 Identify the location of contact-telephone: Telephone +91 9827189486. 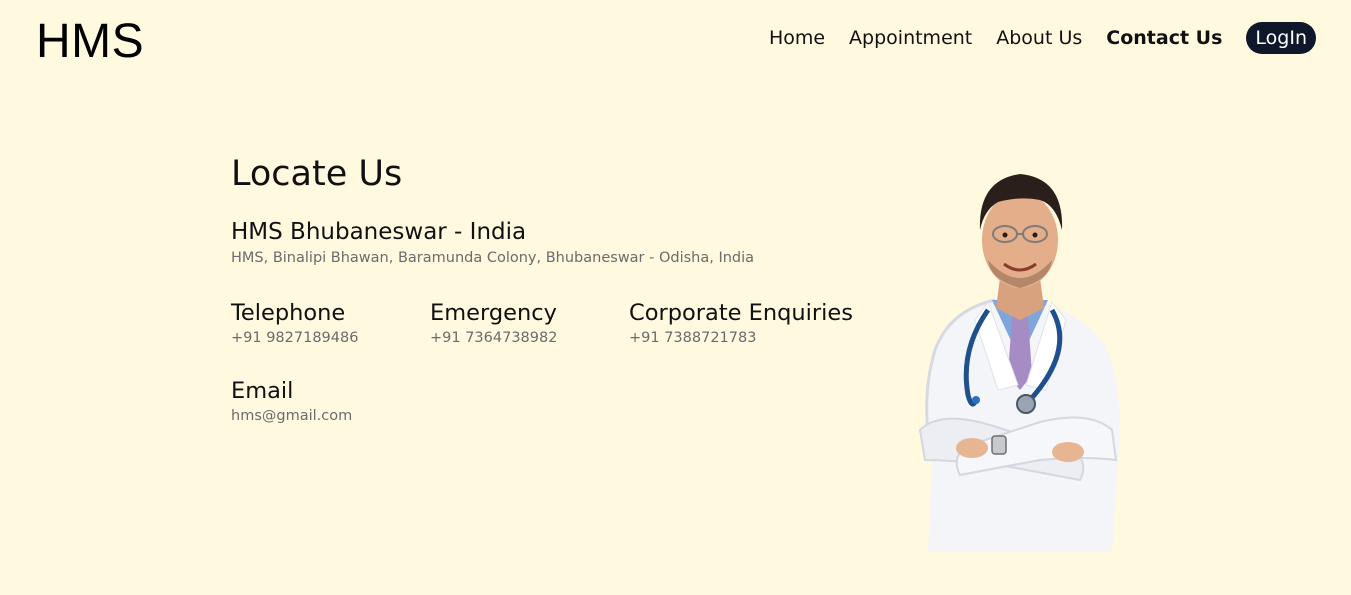
(330, 323).